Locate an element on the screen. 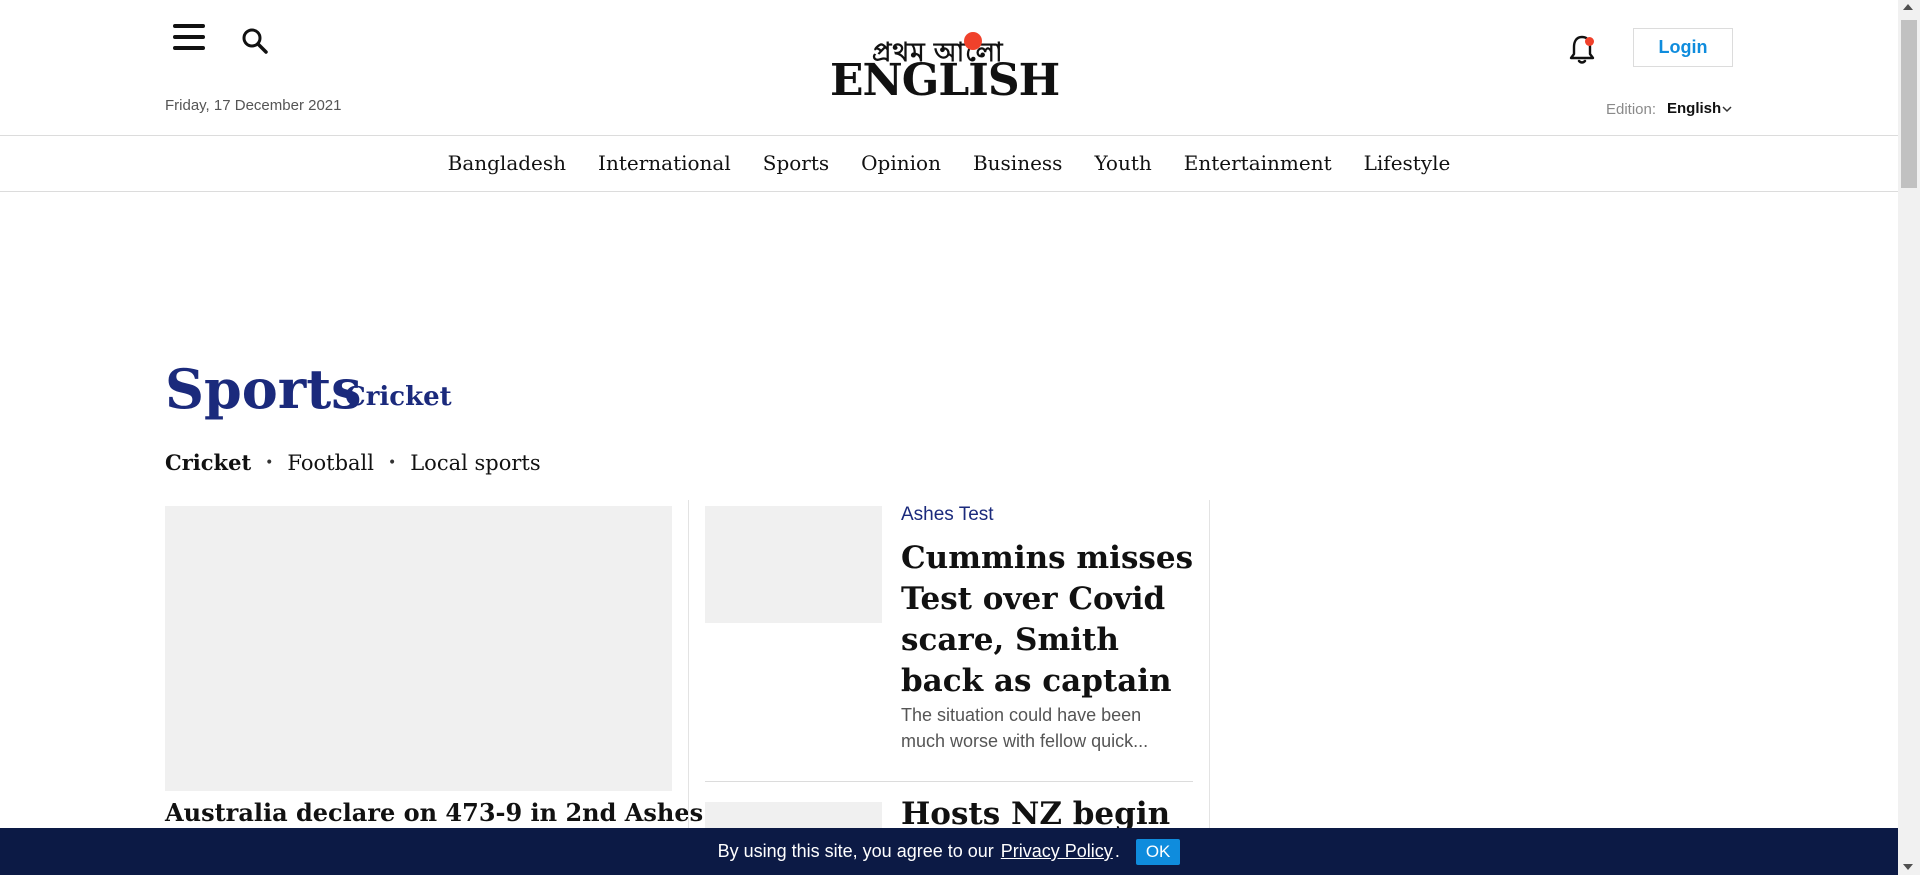 Image resolution: width=1920 pixels, height=875 pixels. edition-selector: English is located at coordinates (1694, 108).